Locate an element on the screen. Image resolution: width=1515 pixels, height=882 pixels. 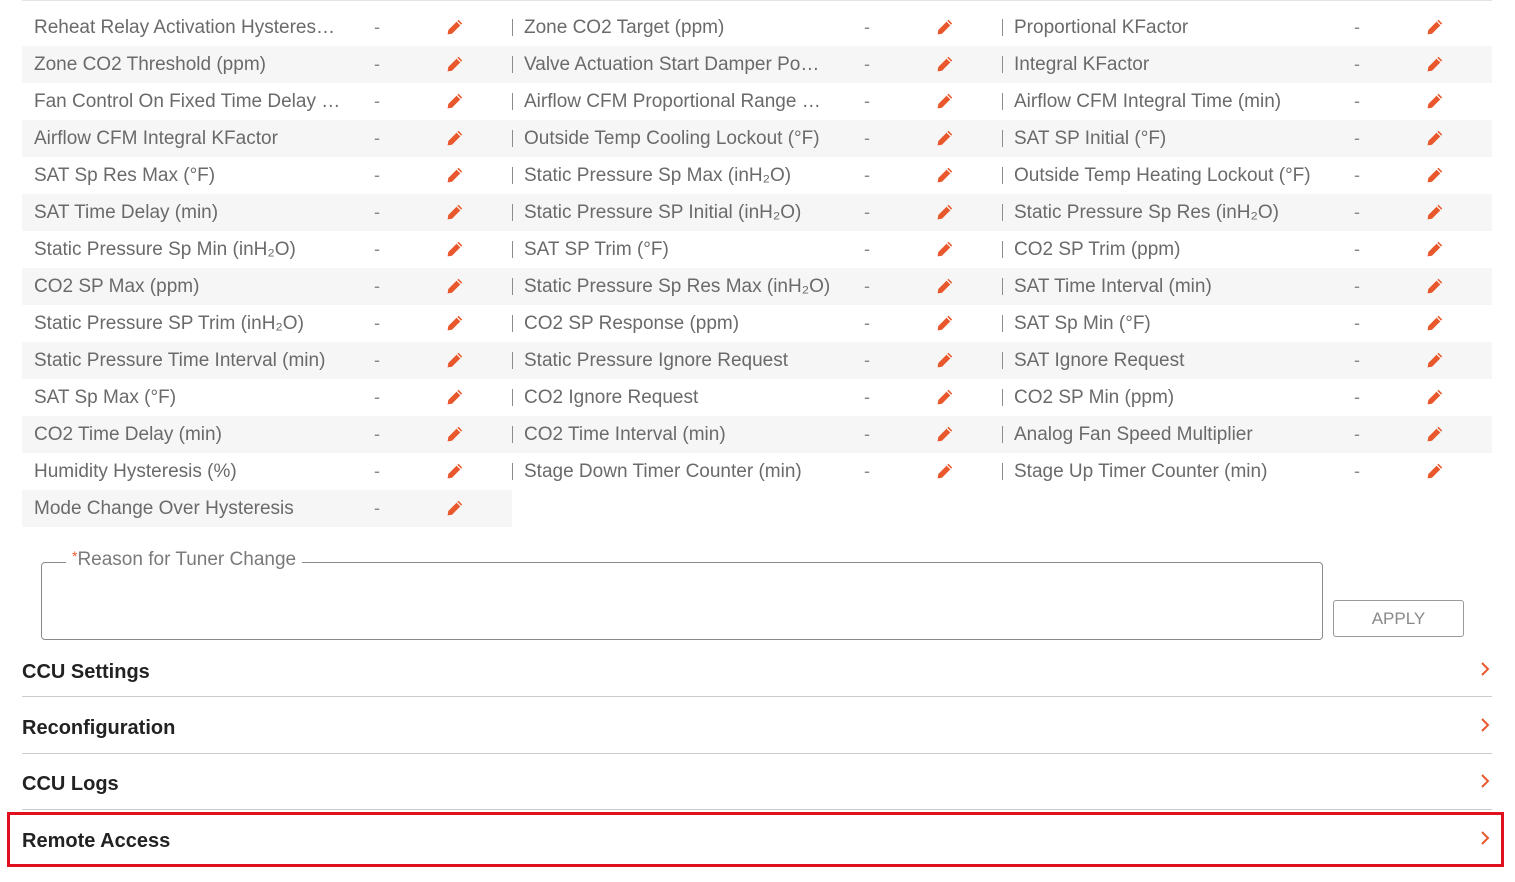
tuner-label: SAT Sp Min (°F) is located at coordinates (1082, 323).